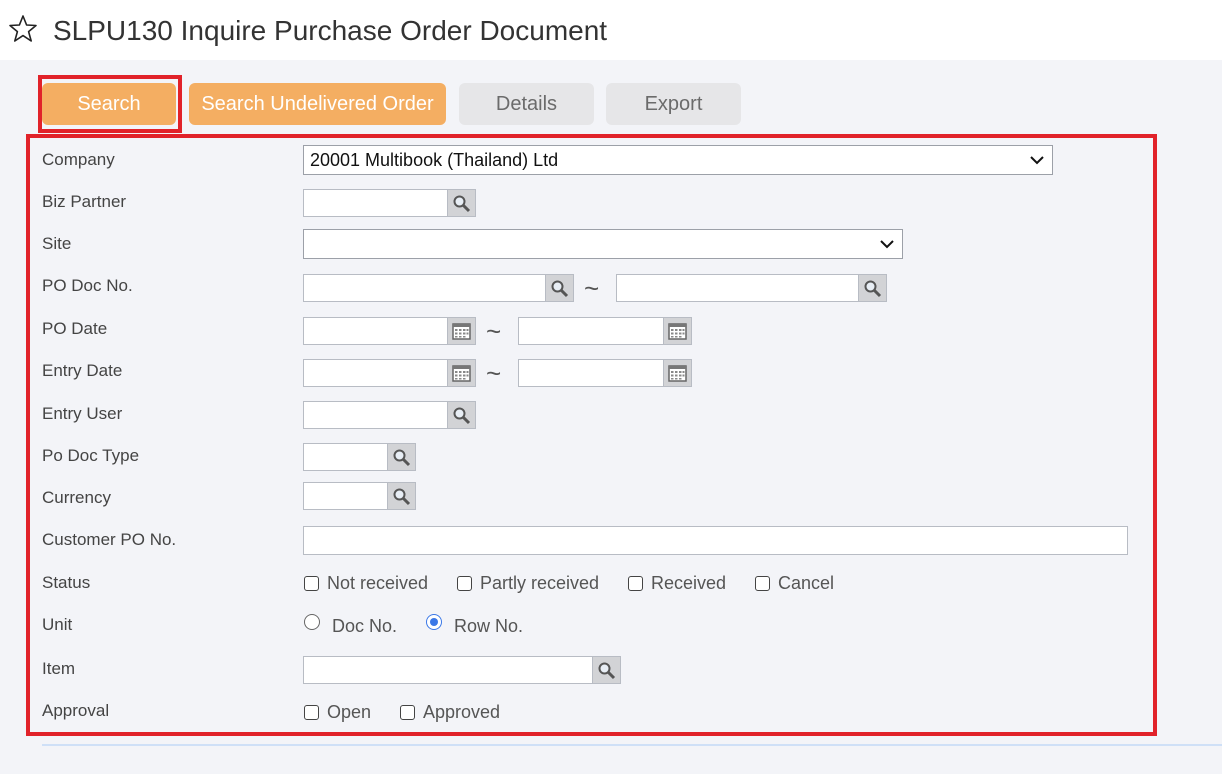 The height and width of the screenshot is (774, 1222). I want to click on site-select, so click(603, 244).